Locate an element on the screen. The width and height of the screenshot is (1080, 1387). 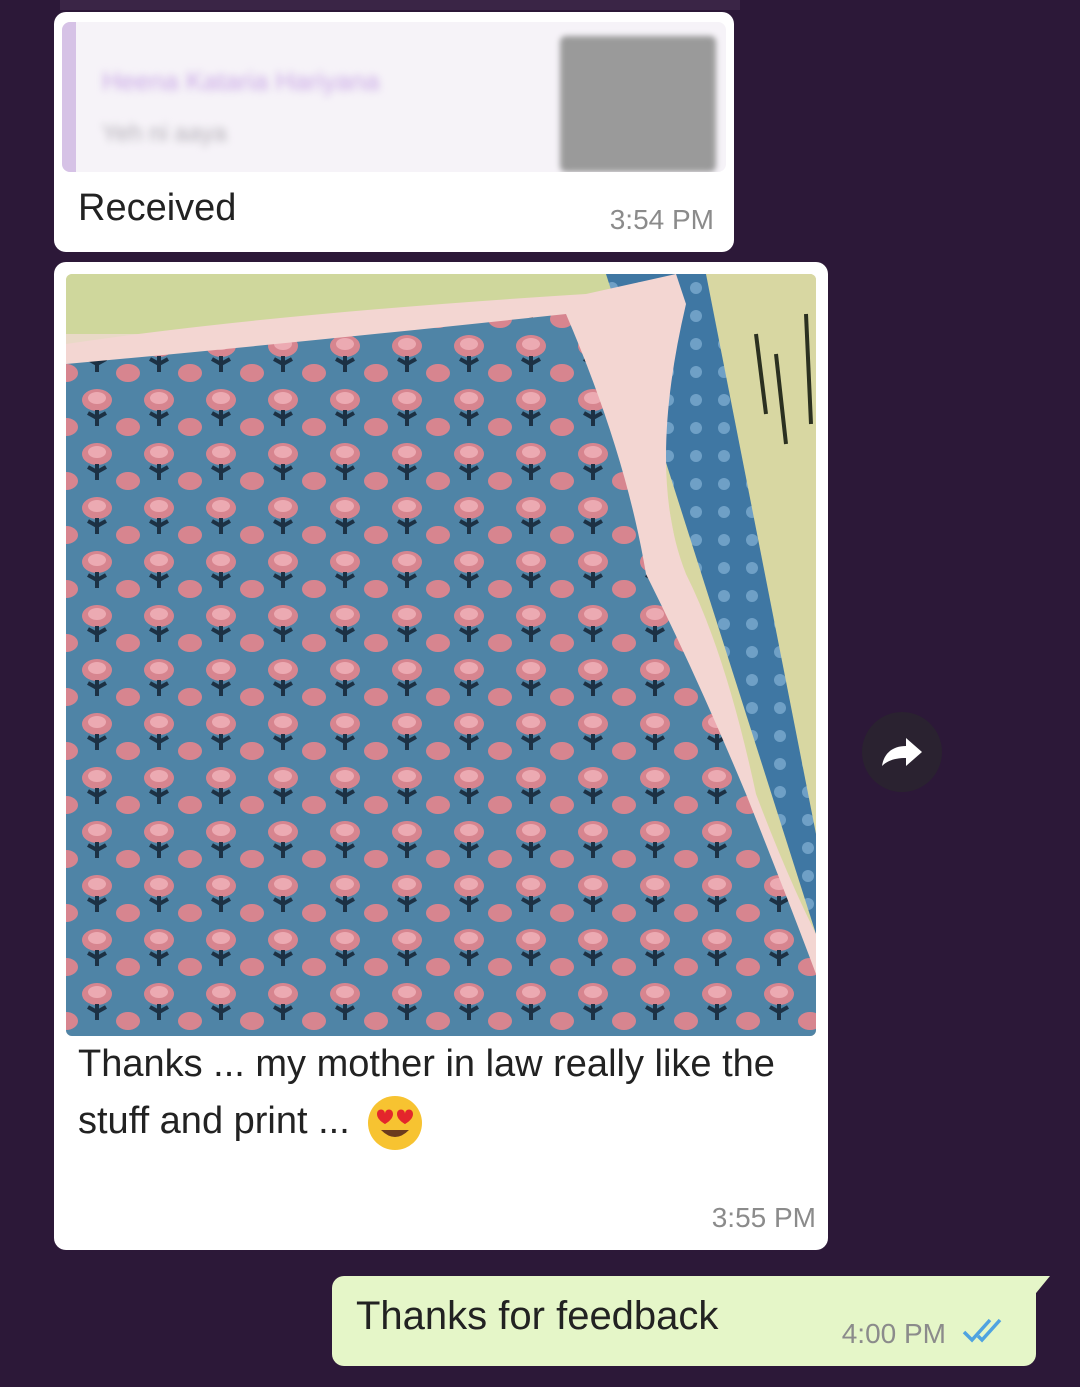
message-time: 4:00 PM is located at coordinates (893, 1333).